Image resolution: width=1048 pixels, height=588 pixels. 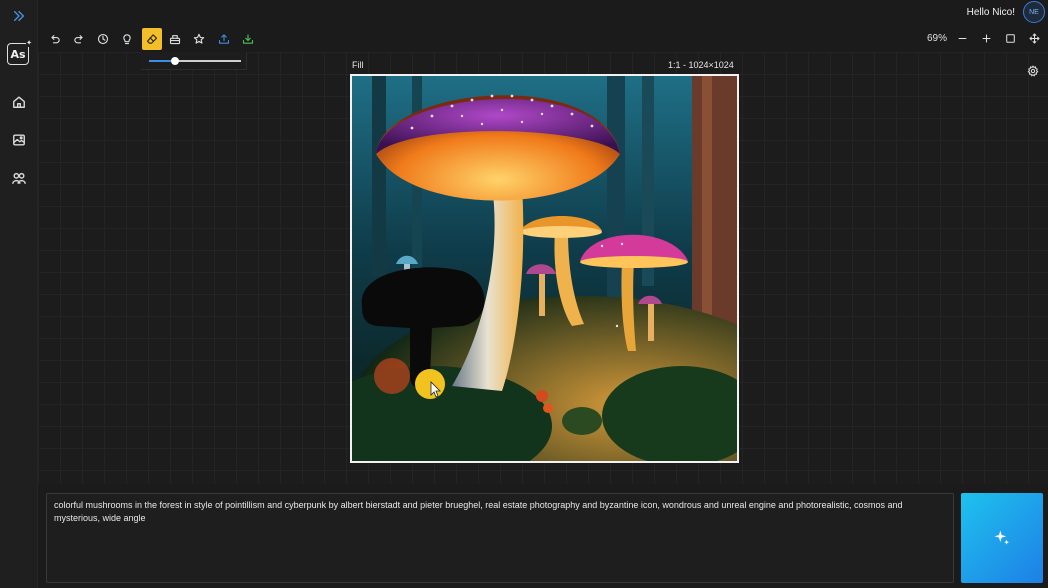 I want to click on move-arrows-icon, so click(x=1034, y=38).